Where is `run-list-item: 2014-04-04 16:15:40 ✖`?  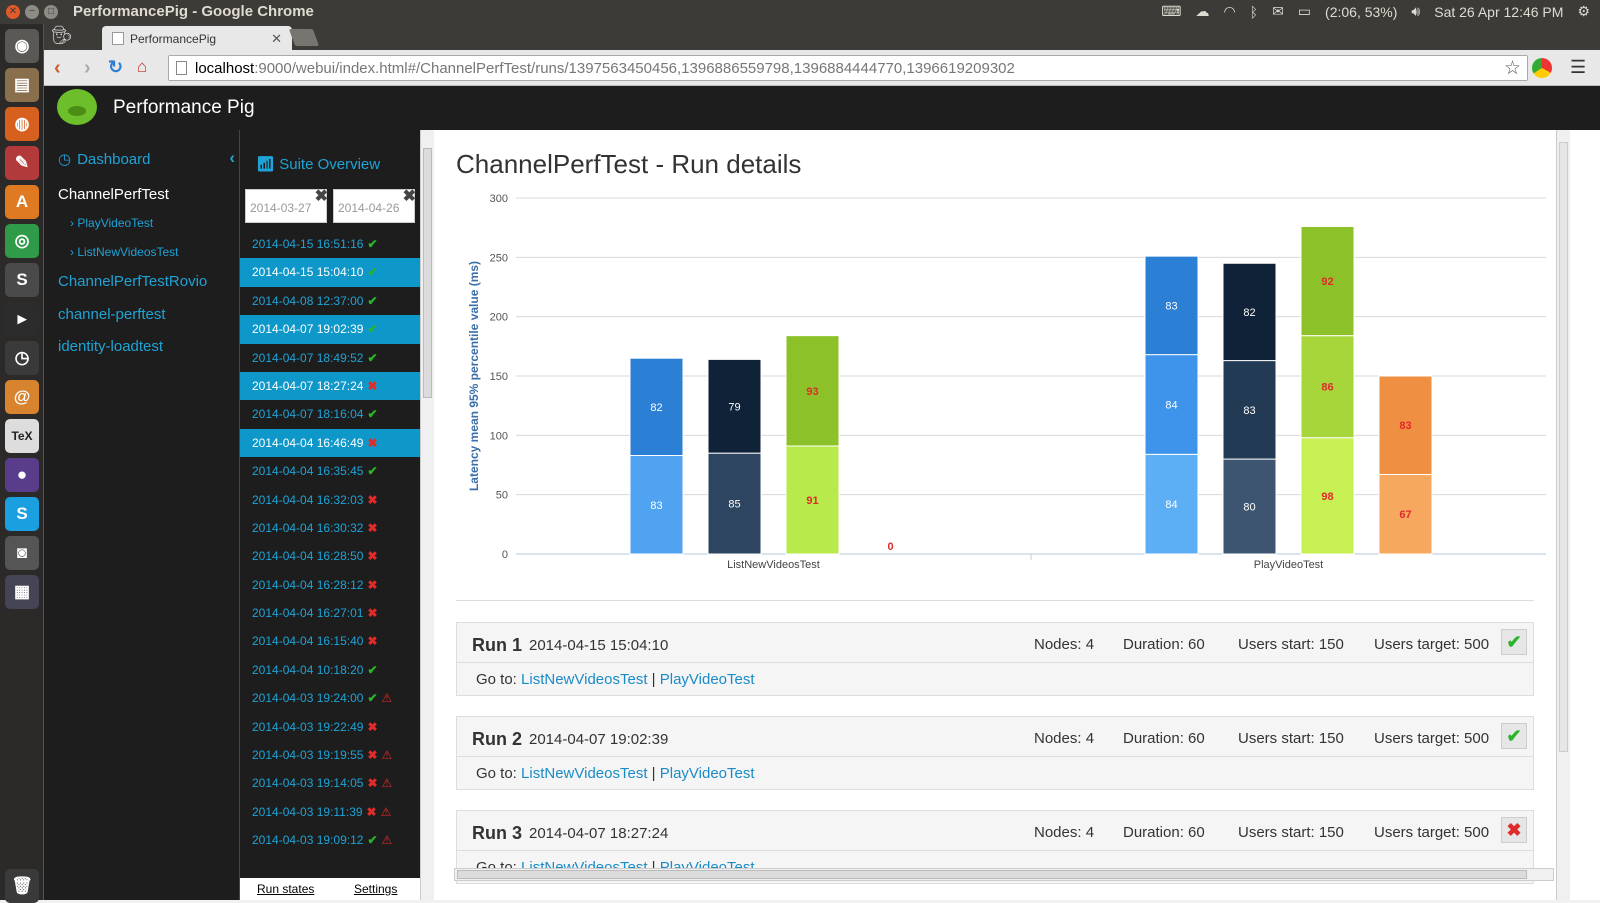
run-list-item: 2014-04-04 16:15:40 ✖ is located at coordinates (330, 641).